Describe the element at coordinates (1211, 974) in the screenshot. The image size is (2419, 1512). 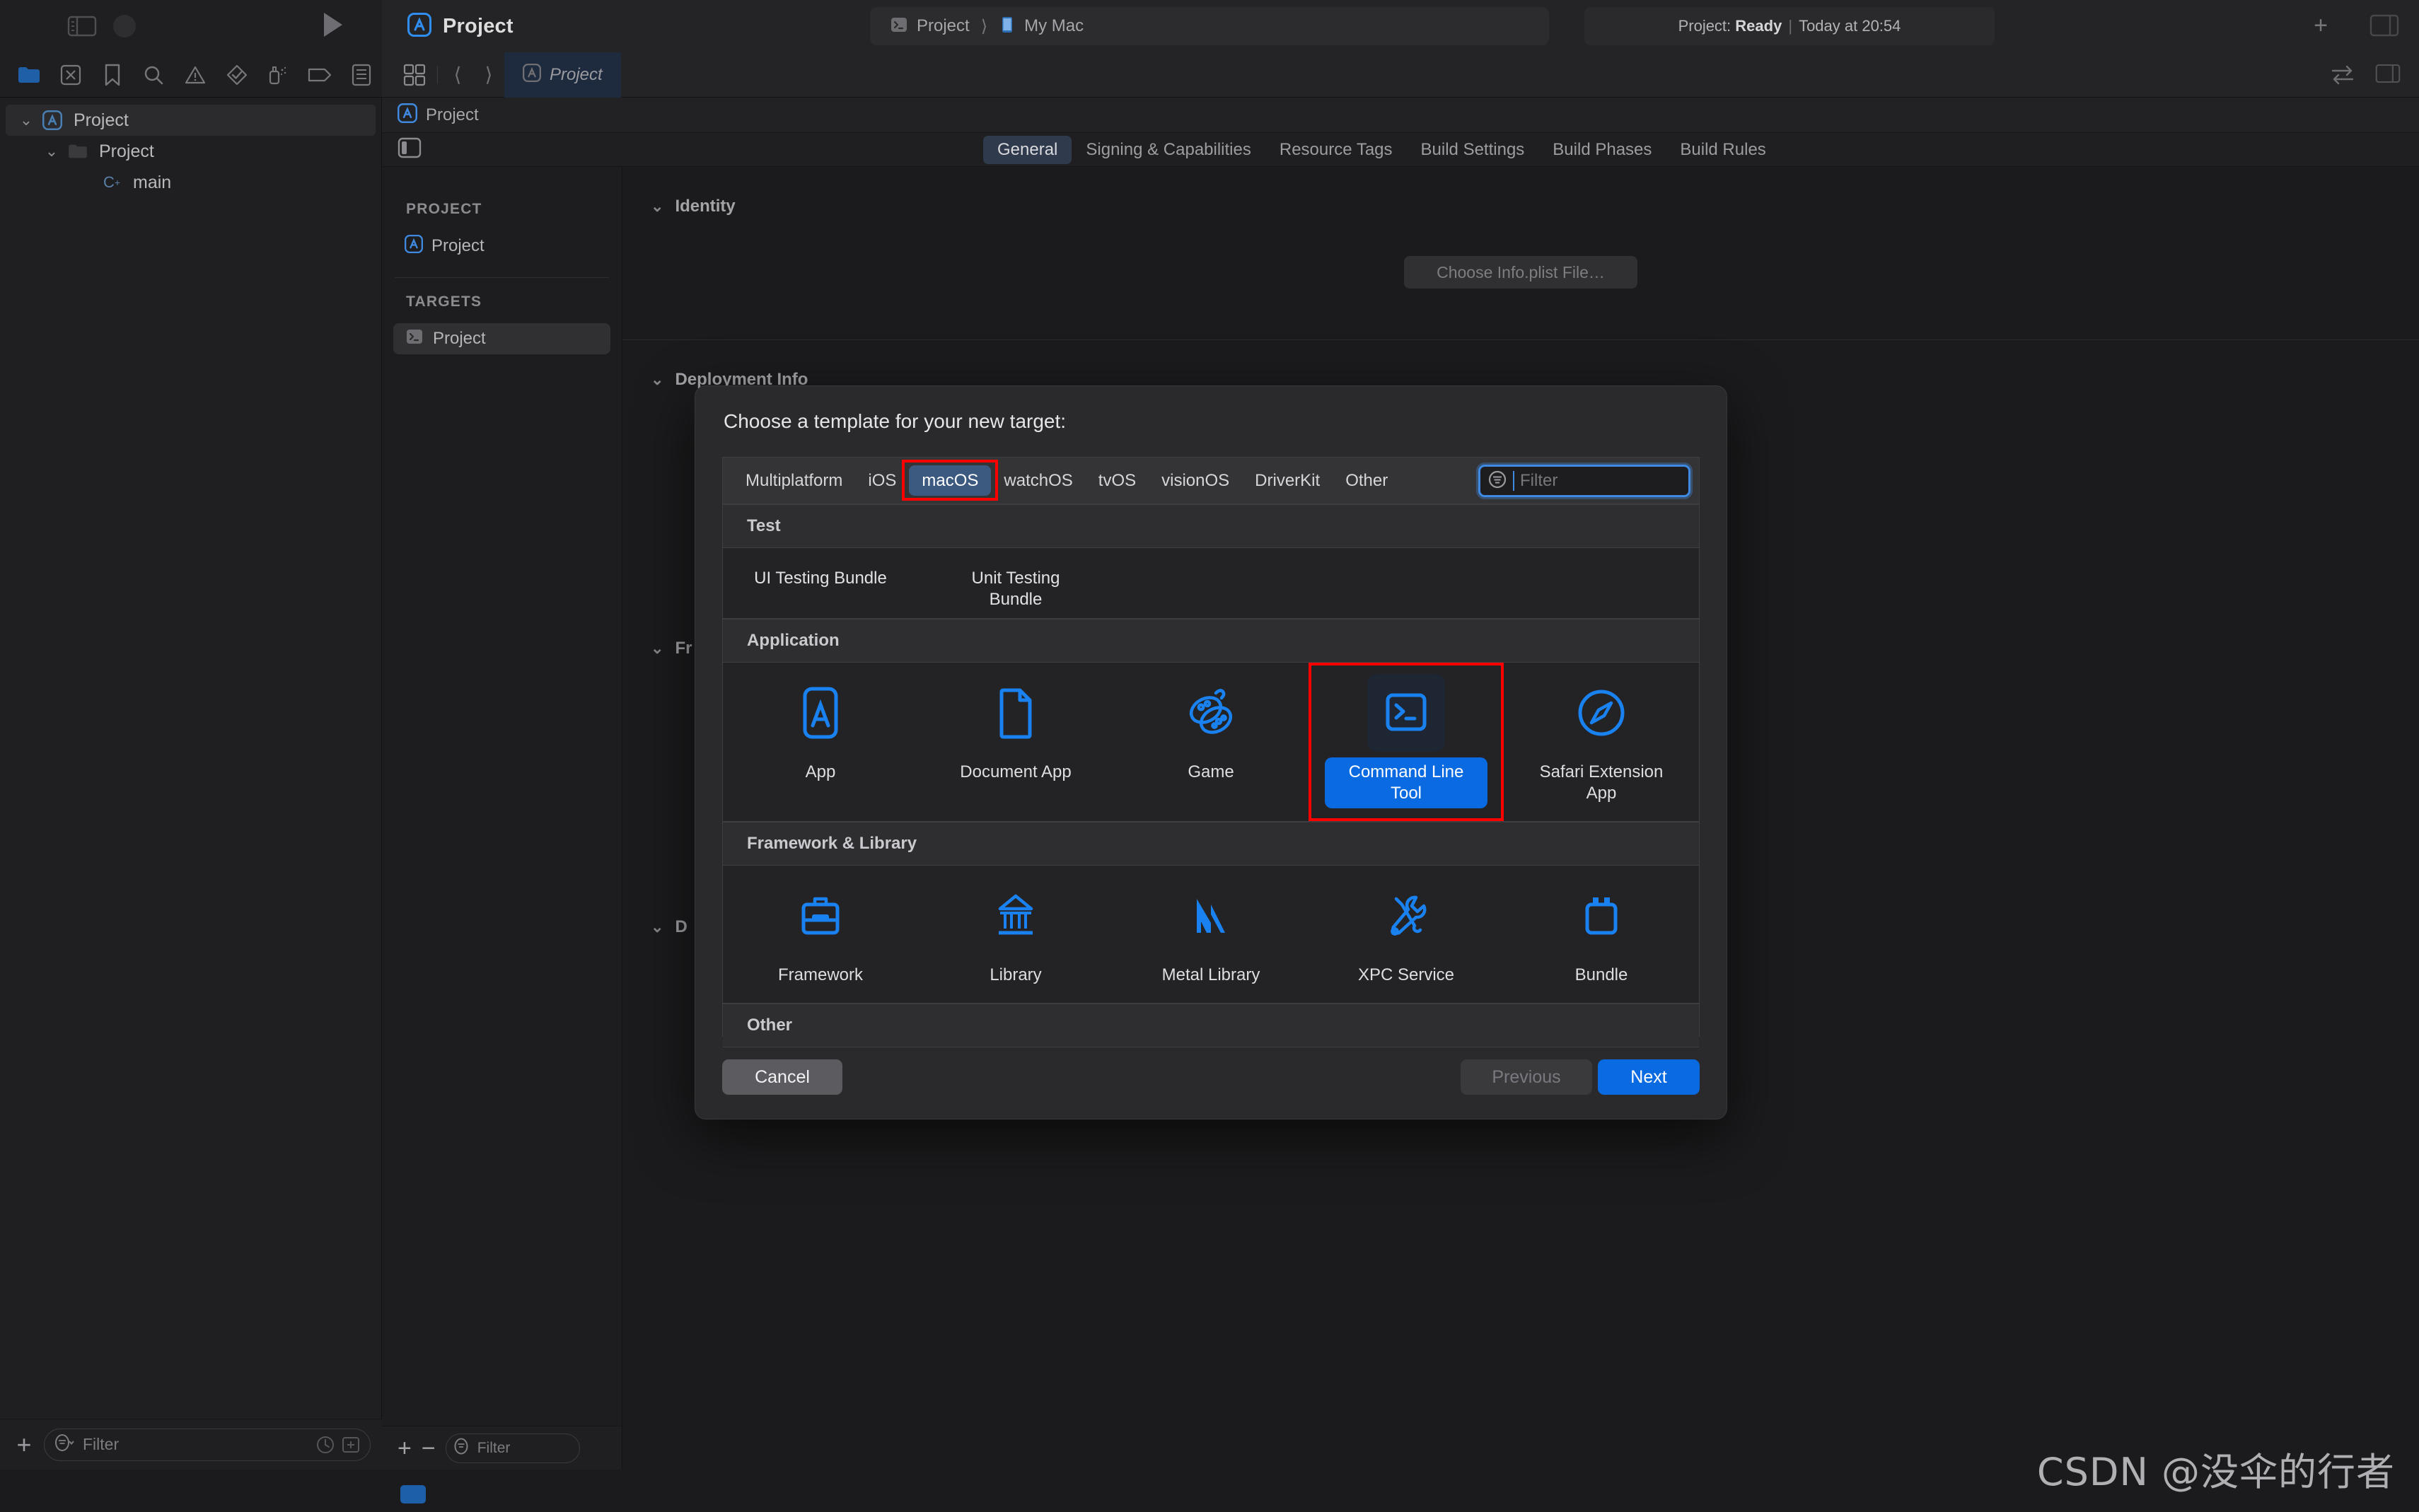
I see `template-cell-label: Metal Library` at that location.